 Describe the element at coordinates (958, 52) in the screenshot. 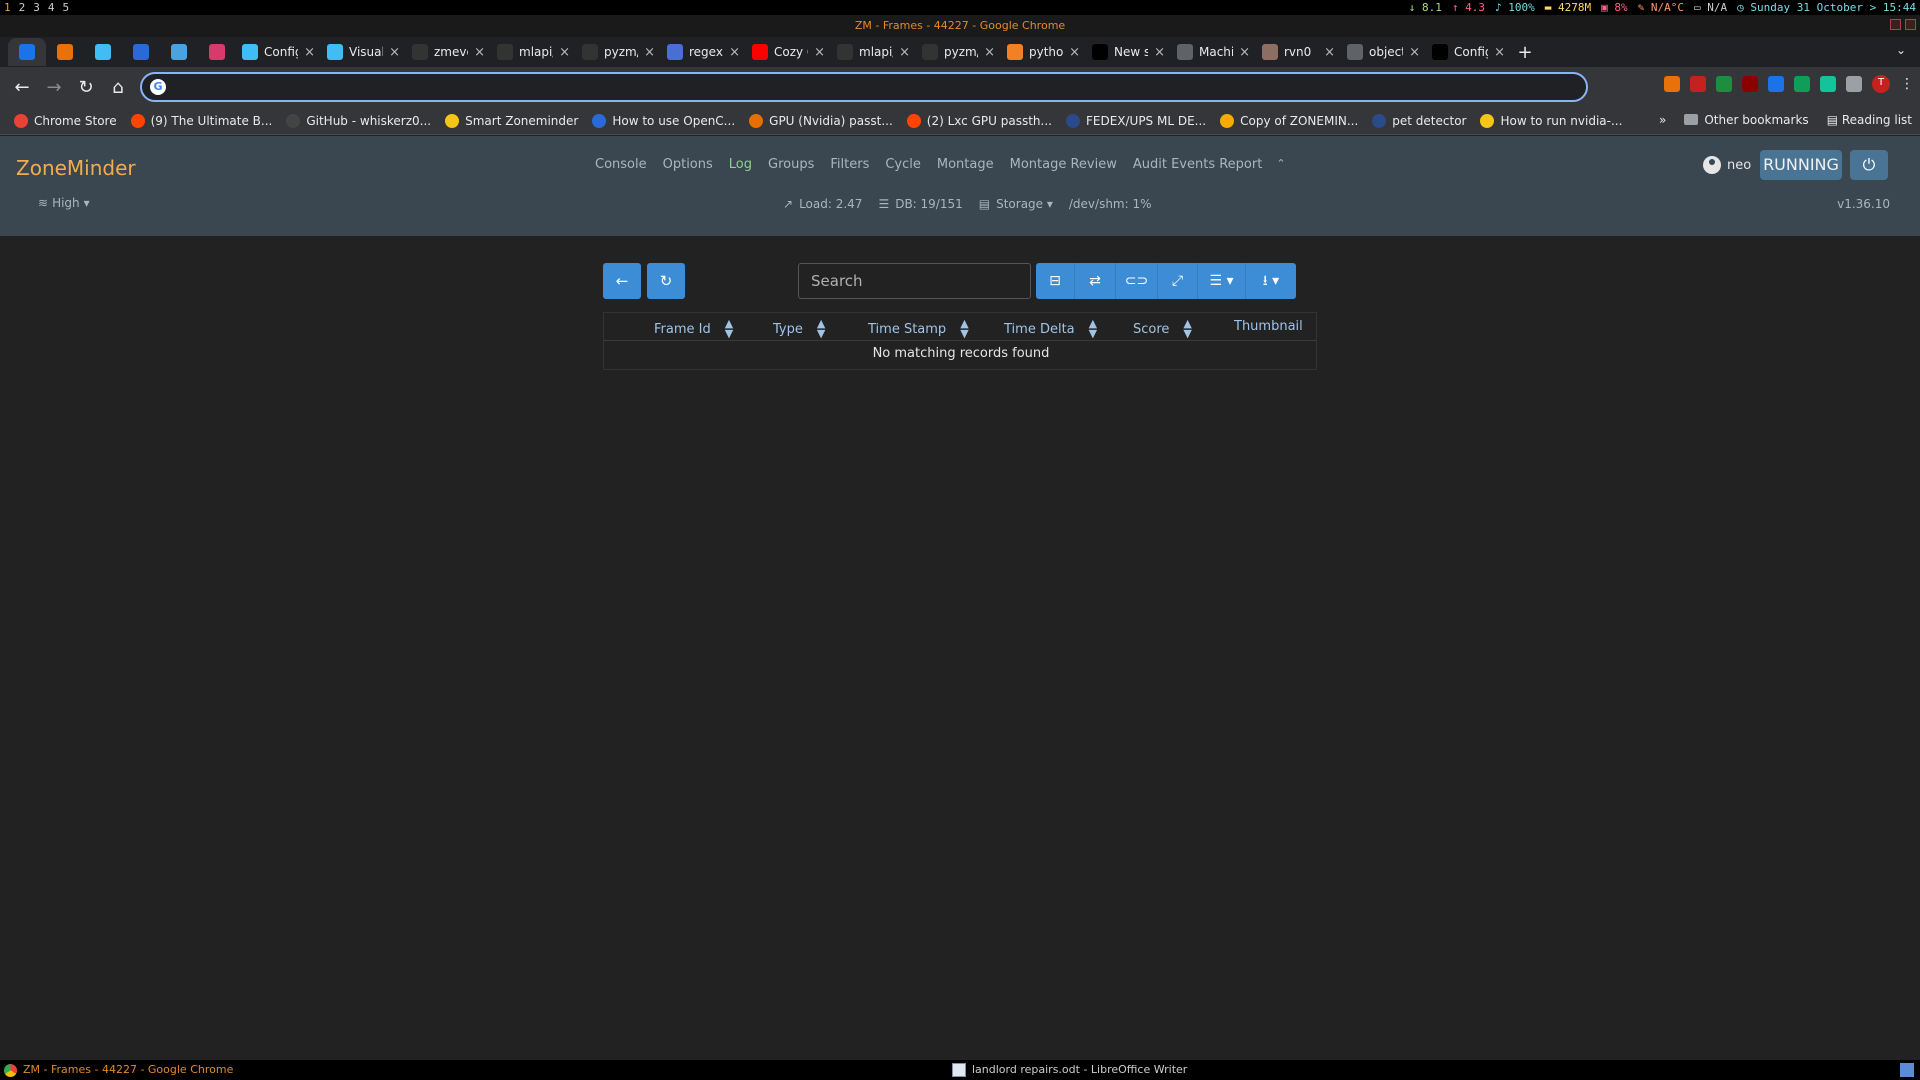

I see `tab-14: pyzm/ ×` at that location.